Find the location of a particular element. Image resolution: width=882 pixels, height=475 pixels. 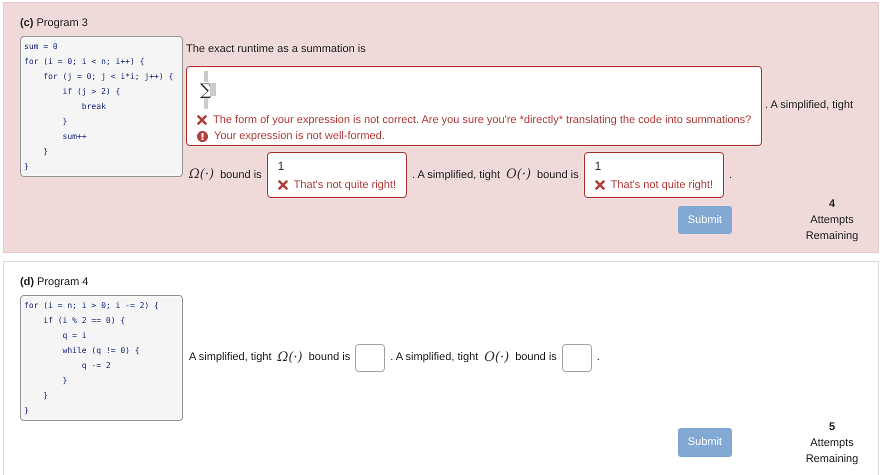

code-line: for (j = 0; j < i*i; j++) { is located at coordinates (108, 76).